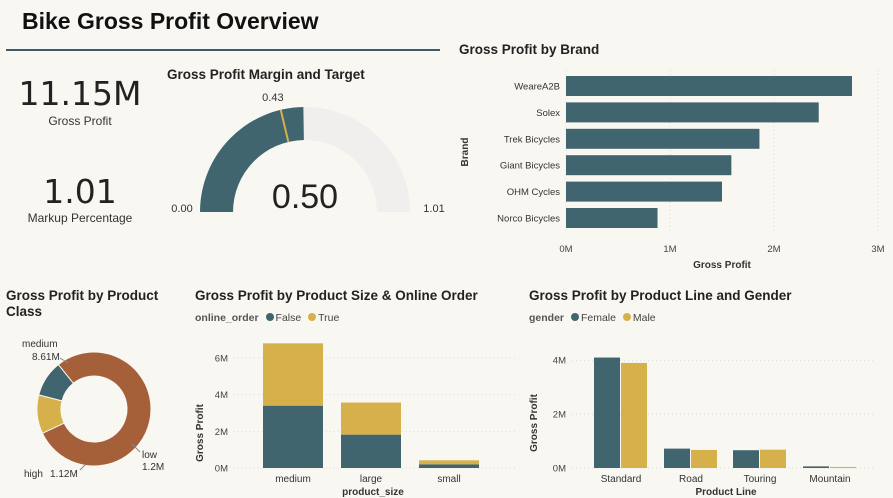 This screenshot has height=498, width=893. Describe the element at coordinates (373, 492) in the screenshot. I see `size-x-axis-title: product_size` at that location.